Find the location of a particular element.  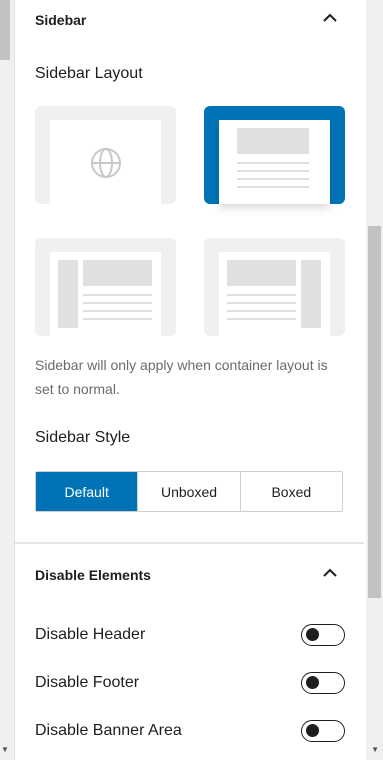

layout-option-default is located at coordinates (105, 155).